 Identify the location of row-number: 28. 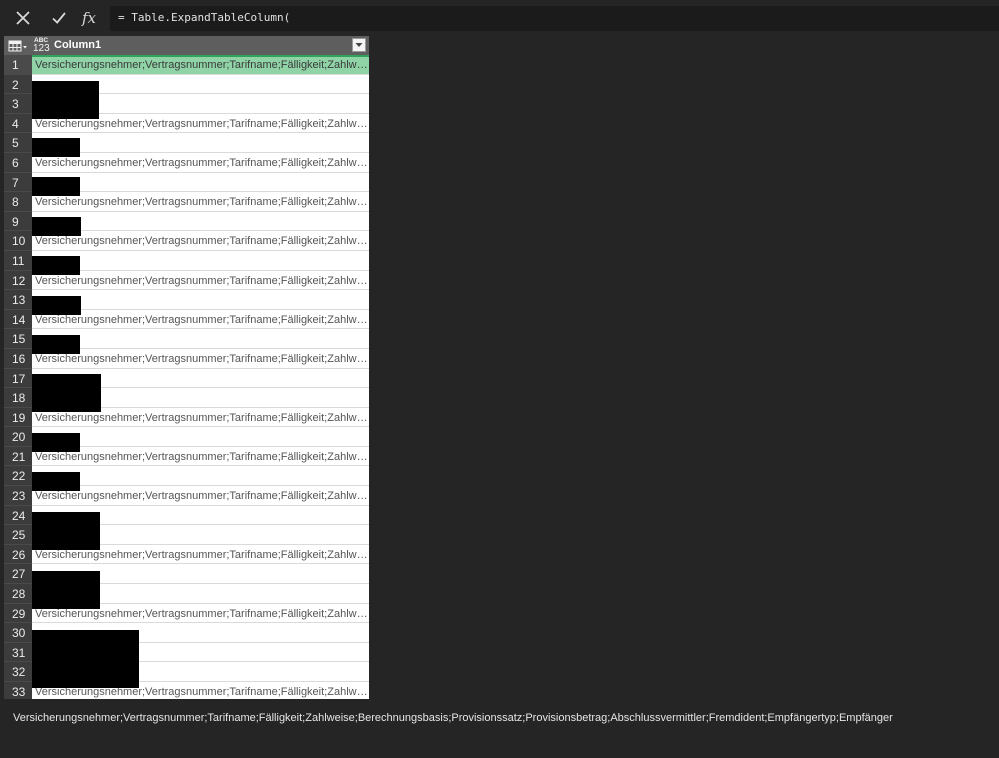
(18, 594).